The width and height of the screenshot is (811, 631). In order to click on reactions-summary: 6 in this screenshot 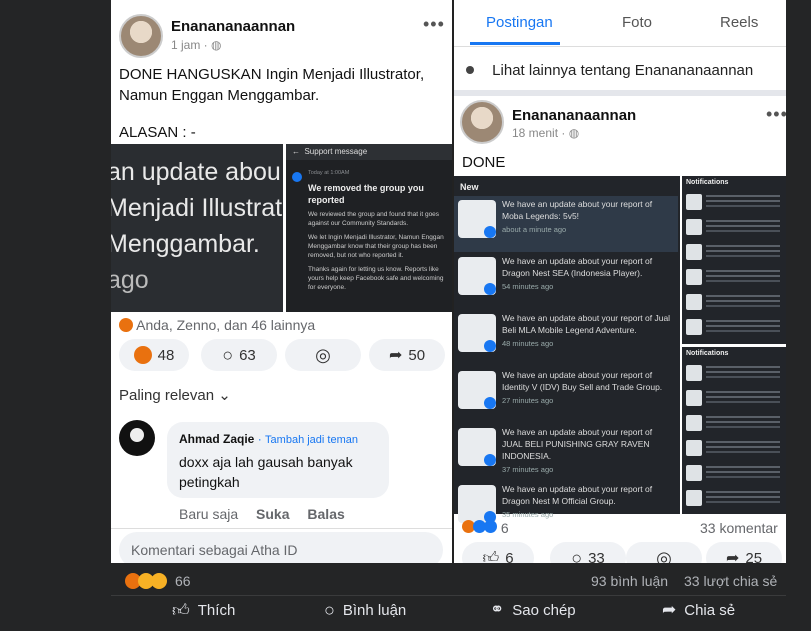, I will do `click(485, 528)`.